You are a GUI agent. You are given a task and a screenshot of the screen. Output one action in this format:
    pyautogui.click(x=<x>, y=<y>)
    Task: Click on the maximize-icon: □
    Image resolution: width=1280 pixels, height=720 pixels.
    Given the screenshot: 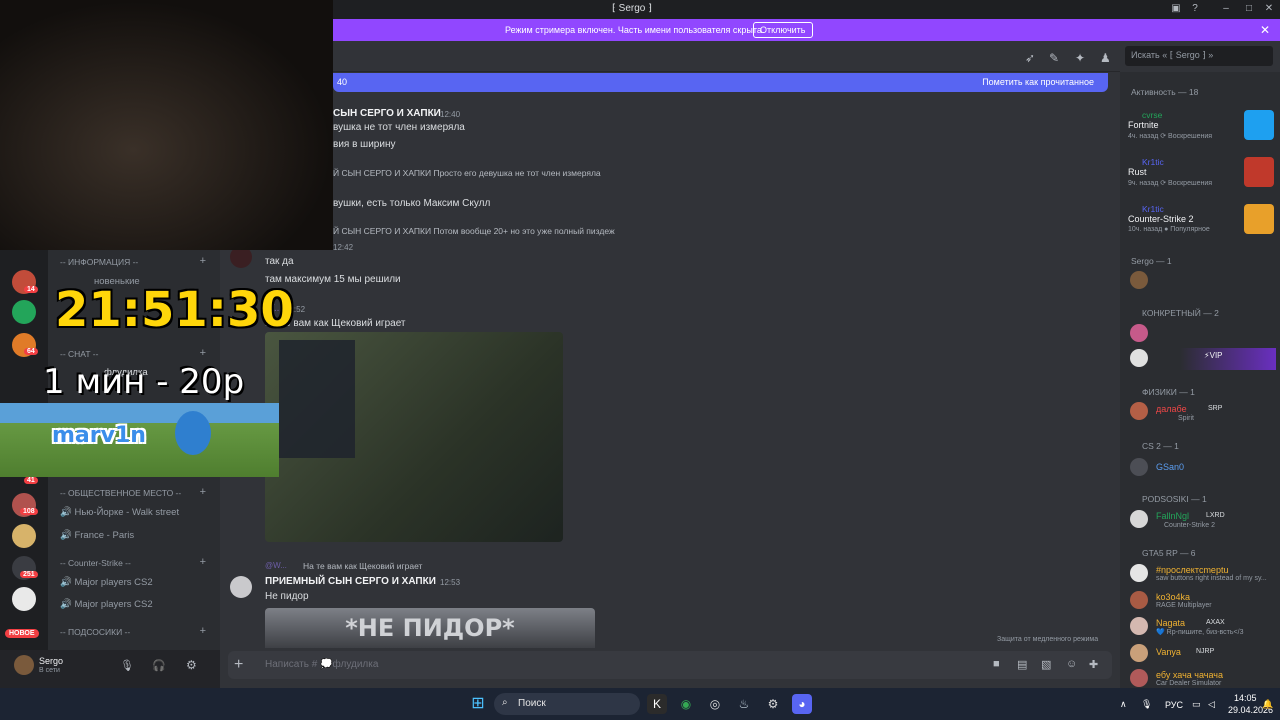 What is the action you would take?
    pyautogui.click(x=1249, y=9)
    